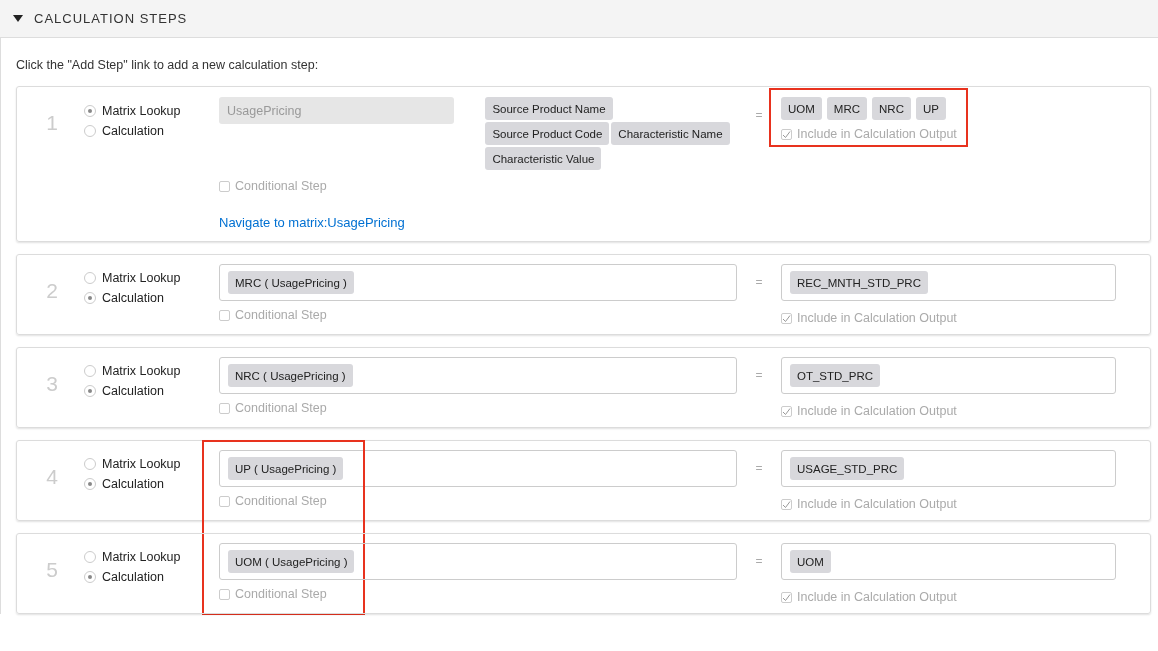  I want to click on formula-field: UOM ( UsagePricing ), so click(478, 561).